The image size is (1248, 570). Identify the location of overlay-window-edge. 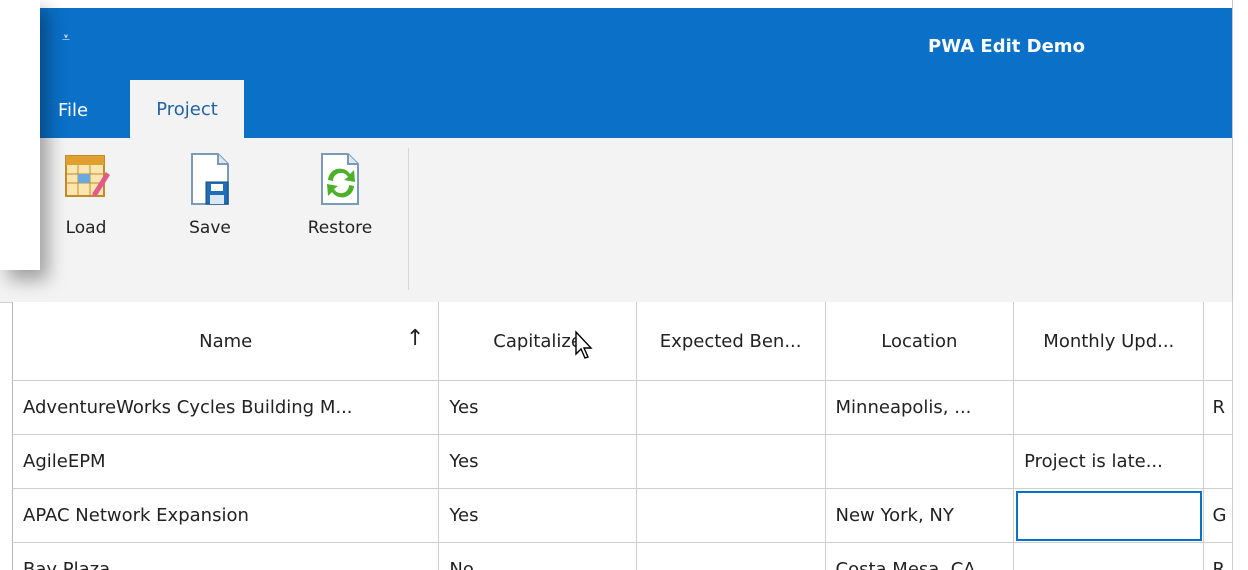
(20, 135).